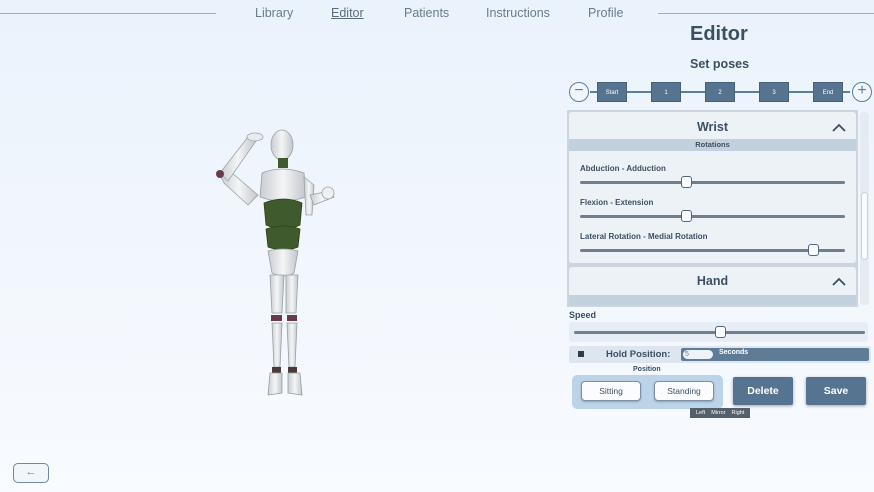 Image resolution: width=874 pixels, height=492 pixels. I want to click on speed-slider, so click(719, 332).